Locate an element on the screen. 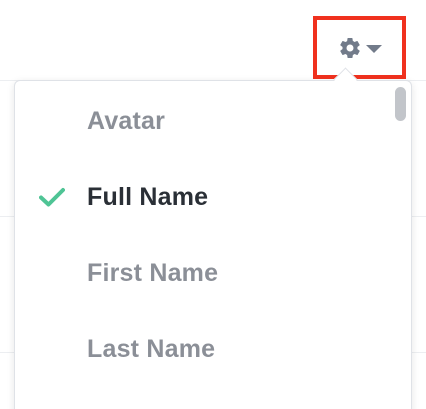 This screenshot has height=409, width=426. menu-item-label: Avatar is located at coordinates (126, 120).